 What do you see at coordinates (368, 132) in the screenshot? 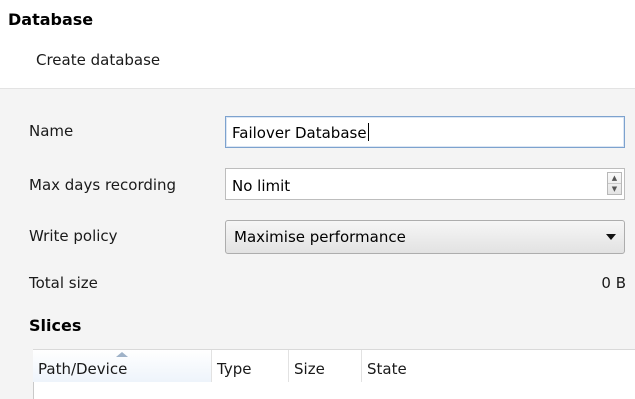
I see `text-caret` at bounding box center [368, 132].